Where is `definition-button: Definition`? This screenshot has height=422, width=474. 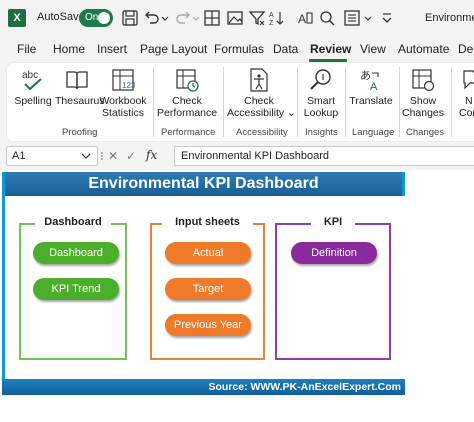 definition-button: Definition is located at coordinates (334, 253).